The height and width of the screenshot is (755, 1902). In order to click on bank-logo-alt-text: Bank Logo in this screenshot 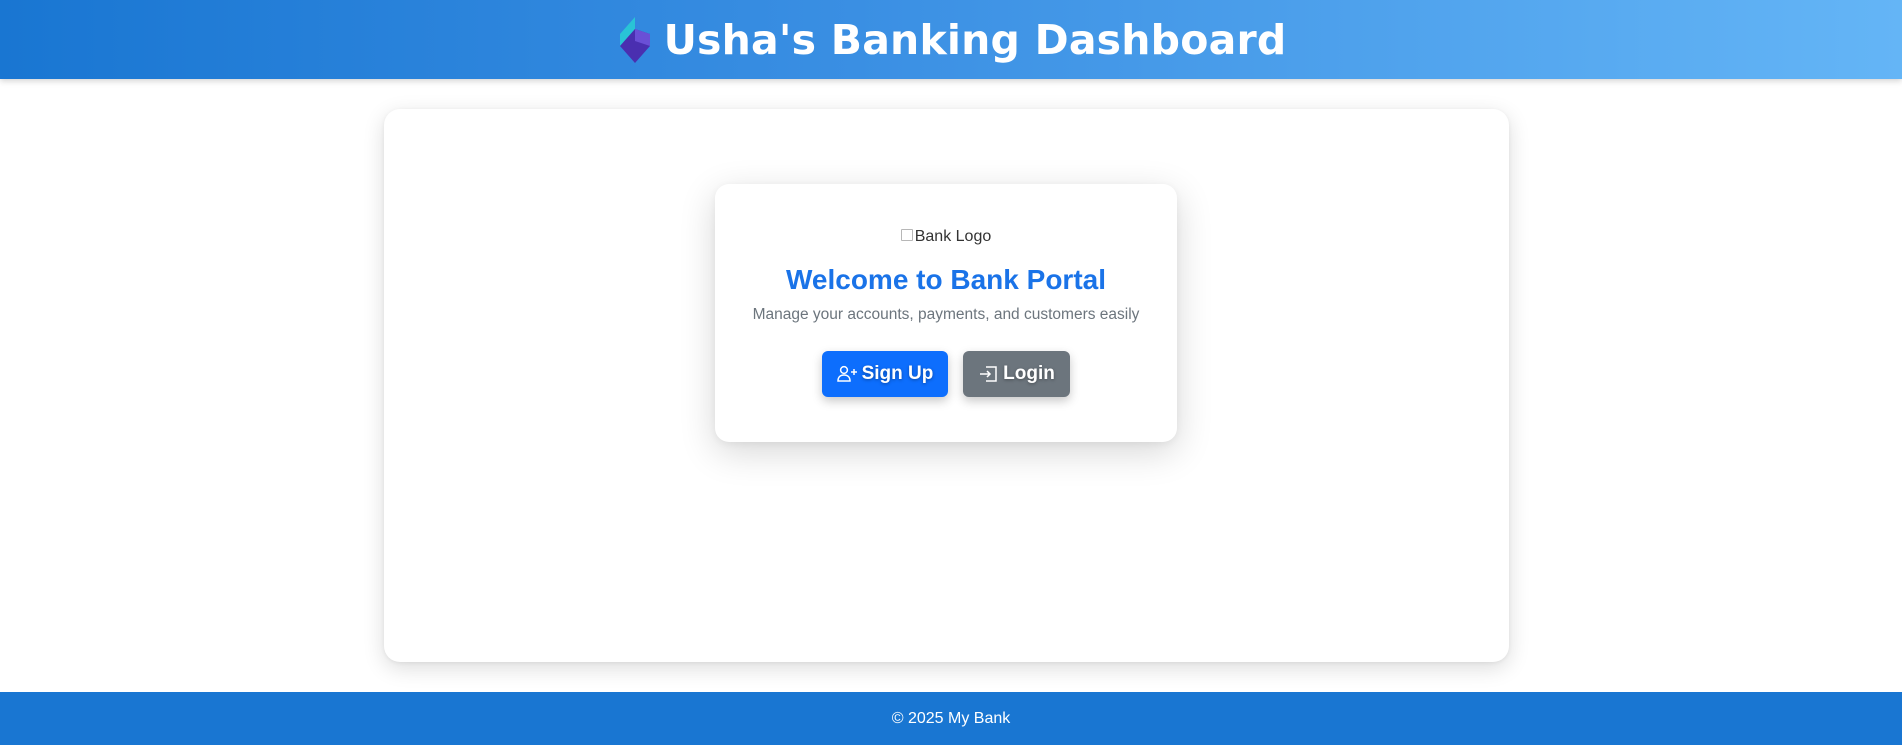, I will do `click(953, 236)`.